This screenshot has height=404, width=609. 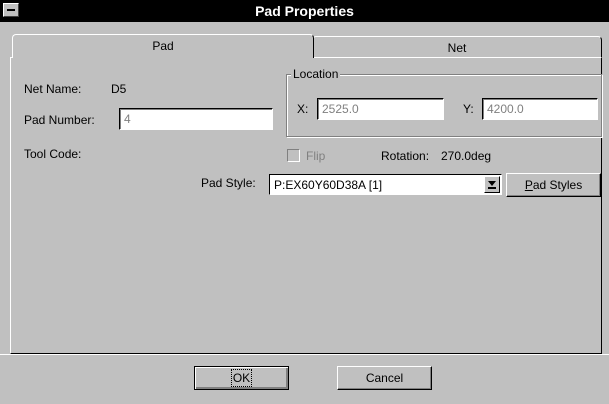 What do you see at coordinates (53, 154) in the screenshot?
I see `tool-code-label: Tool Code:` at bounding box center [53, 154].